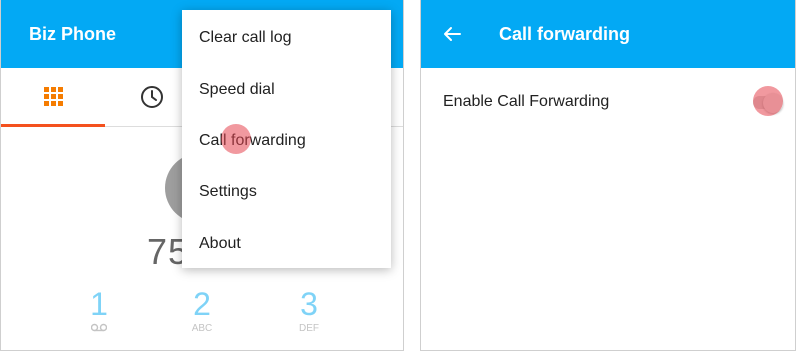  I want to click on menu-item-call-forwarding: Call forwarding, so click(286, 141).